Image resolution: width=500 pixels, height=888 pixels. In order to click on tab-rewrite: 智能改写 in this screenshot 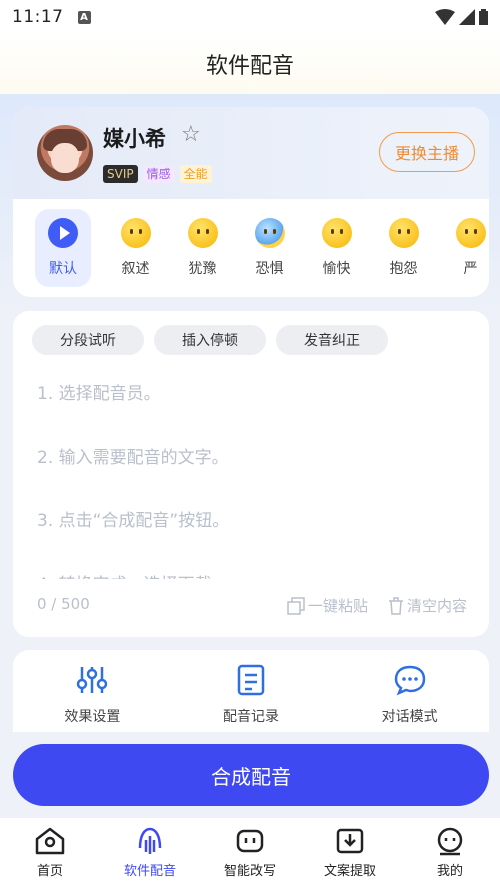, I will do `click(250, 857)`.